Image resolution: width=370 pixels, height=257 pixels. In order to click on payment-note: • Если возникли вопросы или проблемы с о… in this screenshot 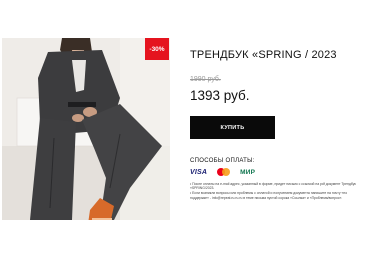, I will do `click(269, 195)`.